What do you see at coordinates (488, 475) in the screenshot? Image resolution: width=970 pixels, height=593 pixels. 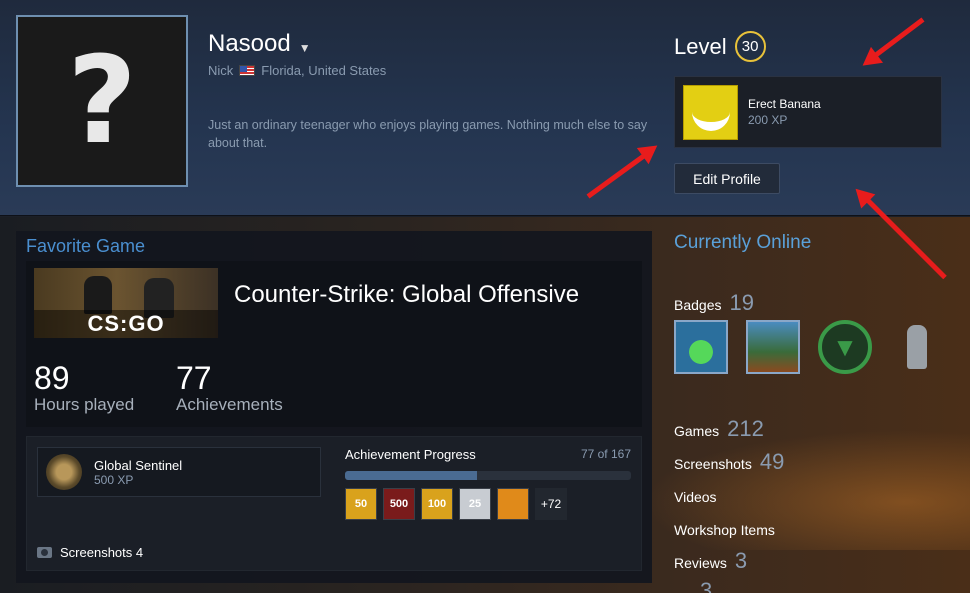 I see `achievement-progress-bar` at bounding box center [488, 475].